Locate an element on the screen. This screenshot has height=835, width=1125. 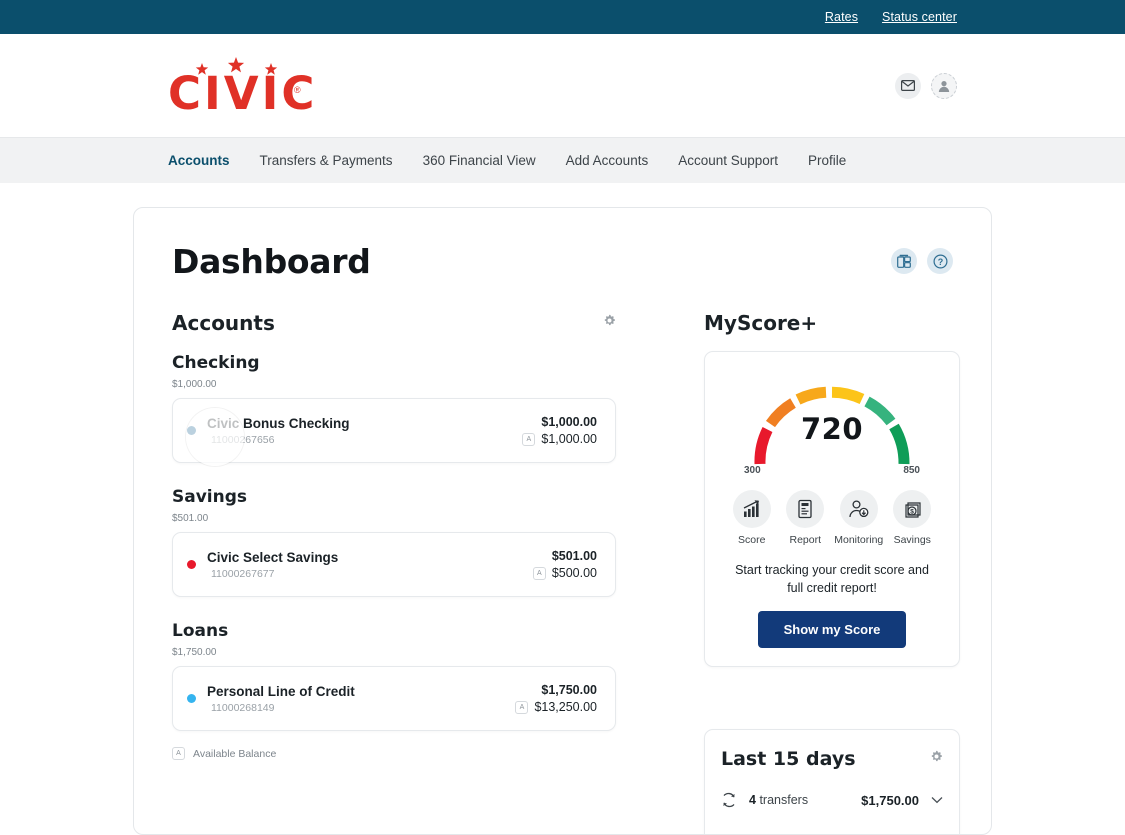
document-report-icon is located at coordinates (805, 509).